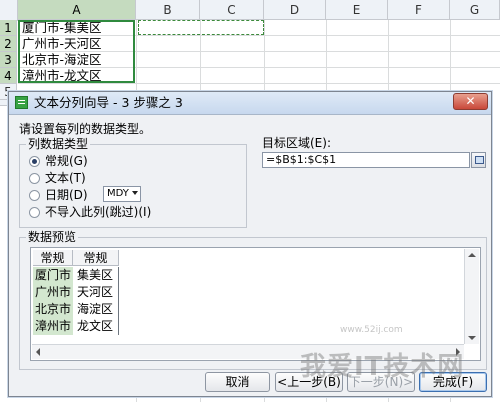 The image size is (500, 402). I want to click on scroll-down-icon, so click(472, 338).